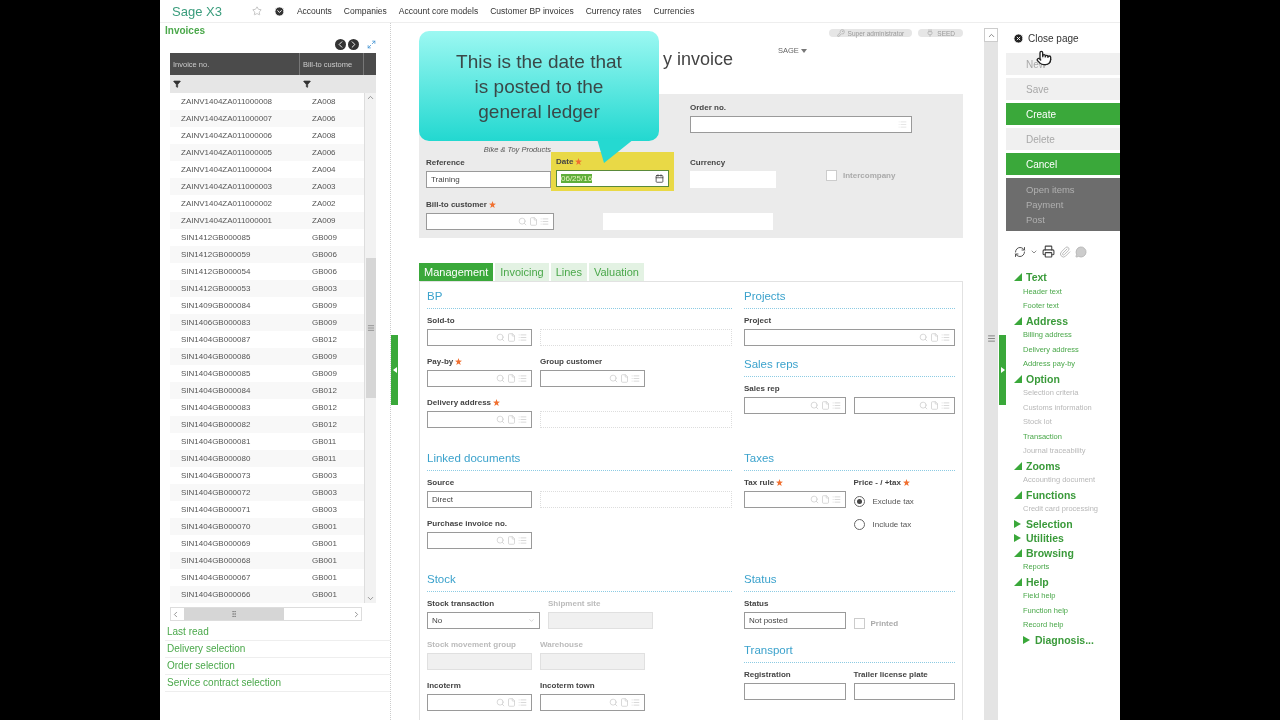 The image size is (1280, 720). I want to click on table-cell: SIN1412GB000059, so click(235, 254).